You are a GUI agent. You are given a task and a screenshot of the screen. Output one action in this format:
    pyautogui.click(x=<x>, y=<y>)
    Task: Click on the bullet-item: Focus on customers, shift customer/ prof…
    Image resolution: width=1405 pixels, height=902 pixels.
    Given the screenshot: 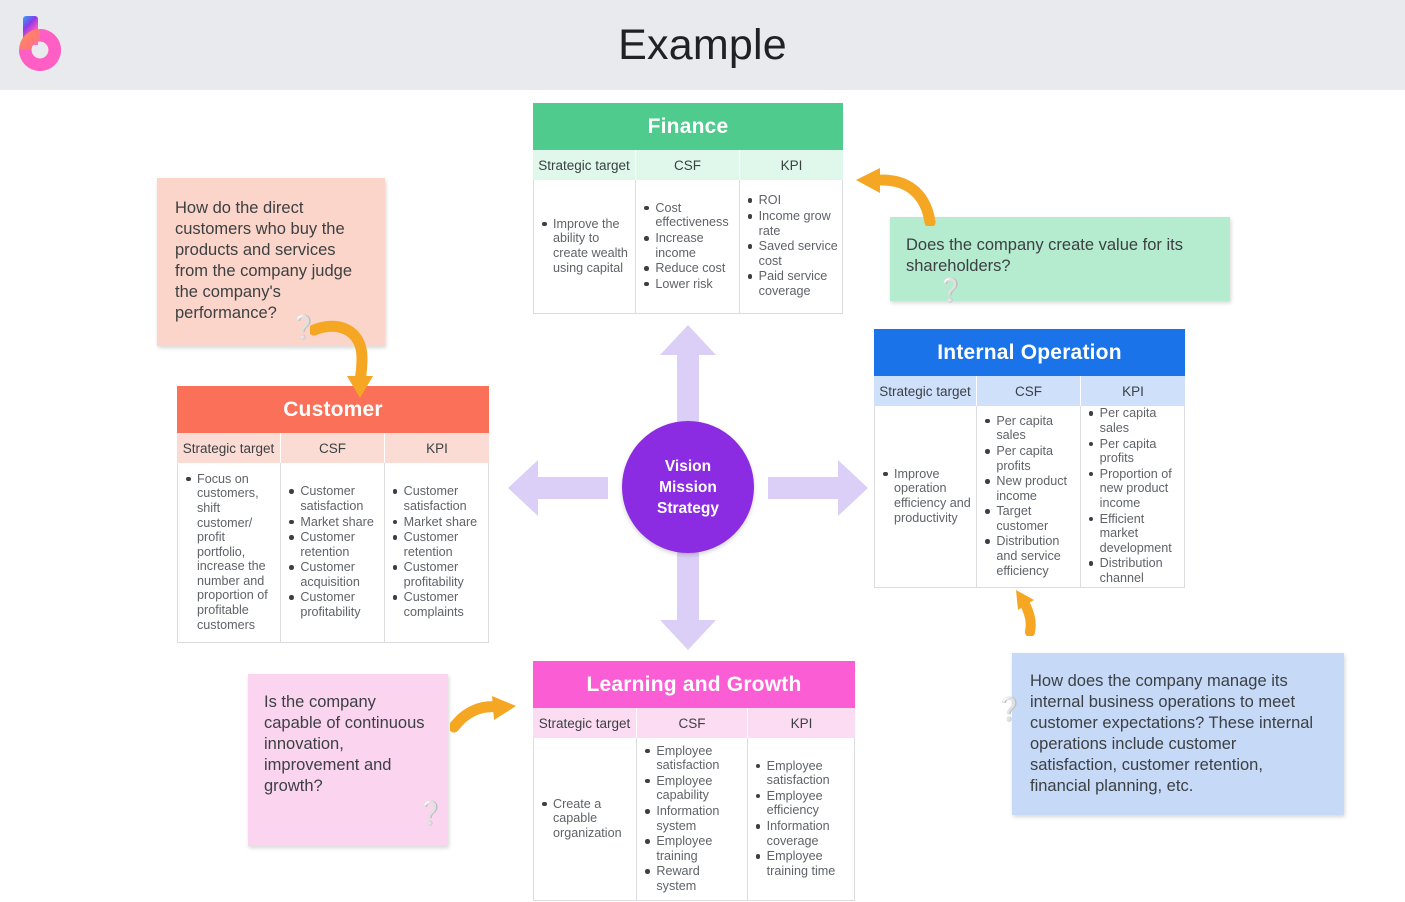 What is the action you would take?
    pyautogui.click(x=228, y=552)
    